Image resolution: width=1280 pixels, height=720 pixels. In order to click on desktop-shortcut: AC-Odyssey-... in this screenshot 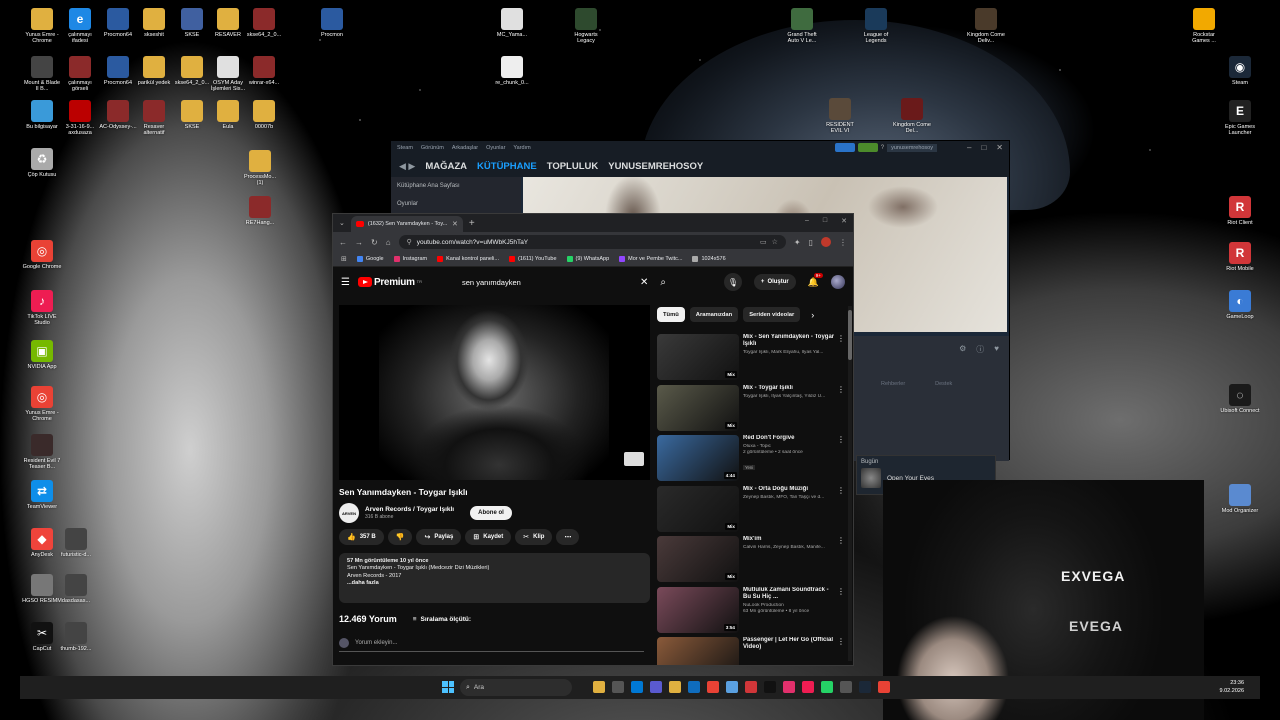, I will do `click(118, 118)`.